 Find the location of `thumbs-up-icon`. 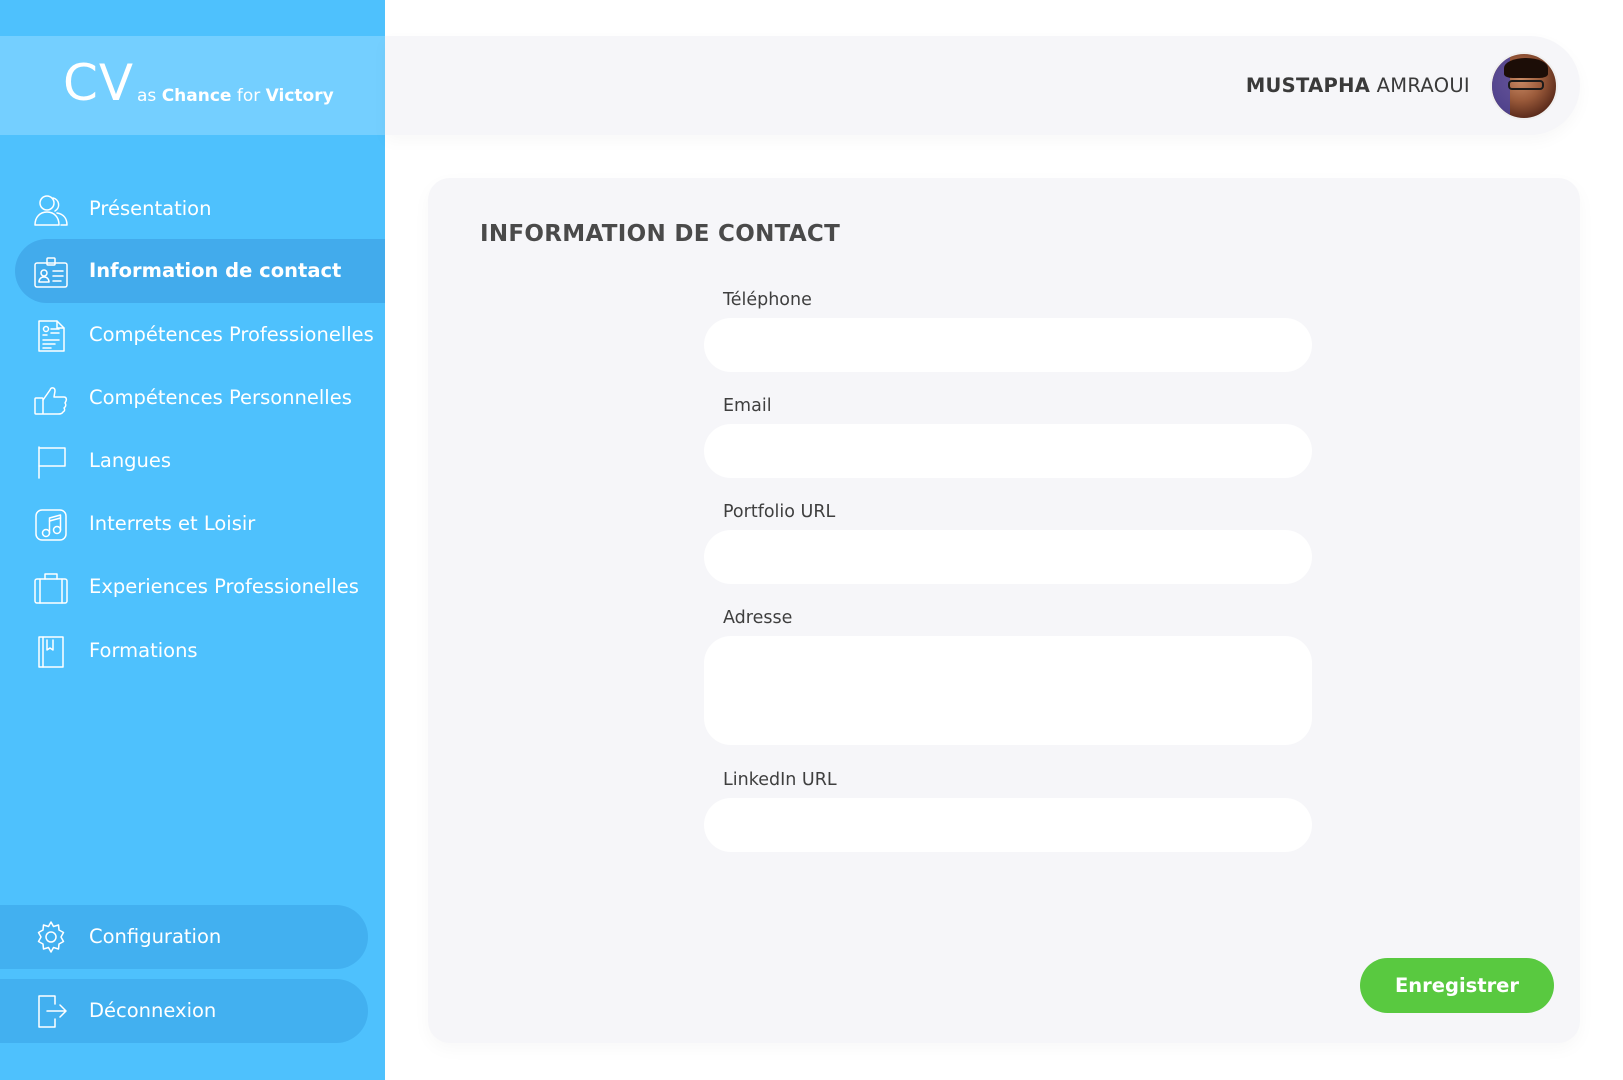

thumbs-up-icon is located at coordinates (51, 399).